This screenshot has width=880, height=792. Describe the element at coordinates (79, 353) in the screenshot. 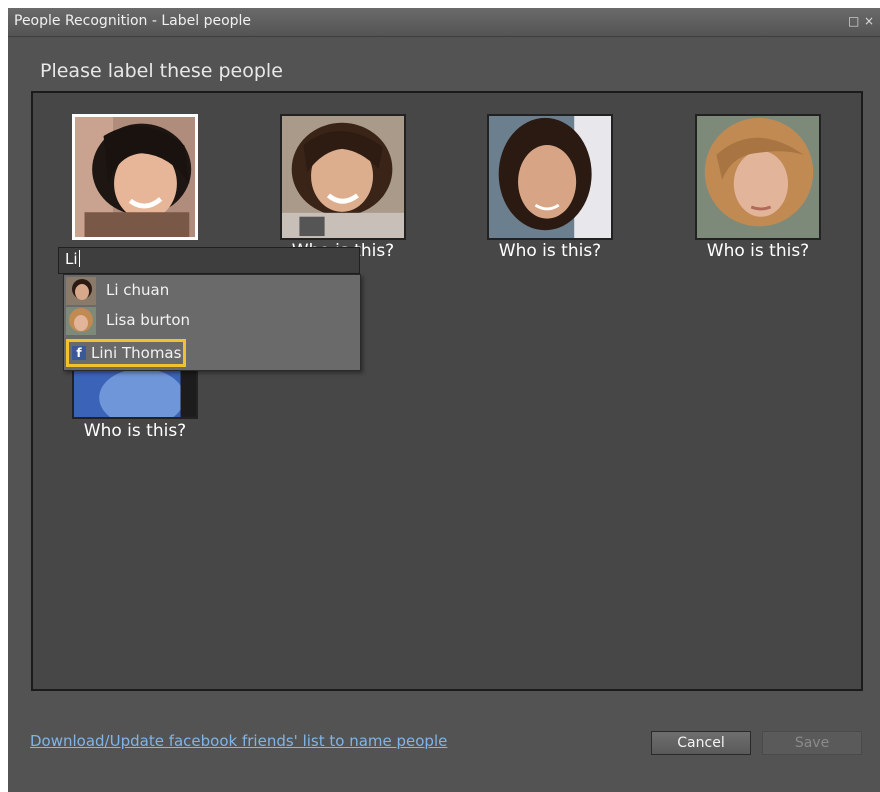

I see `facebook-icon: f` at that location.